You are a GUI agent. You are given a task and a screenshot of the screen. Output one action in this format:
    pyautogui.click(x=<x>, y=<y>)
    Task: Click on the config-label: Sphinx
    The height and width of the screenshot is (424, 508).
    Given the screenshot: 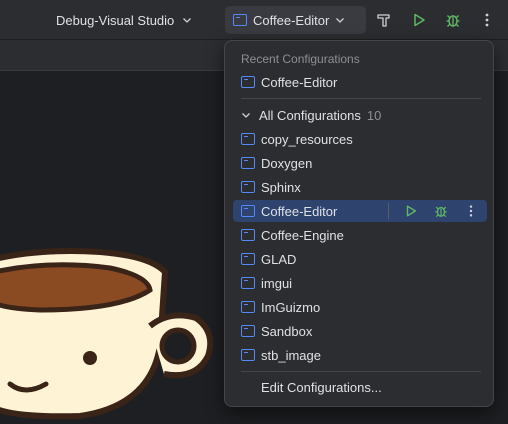 What is the action you would take?
    pyautogui.click(x=281, y=187)
    